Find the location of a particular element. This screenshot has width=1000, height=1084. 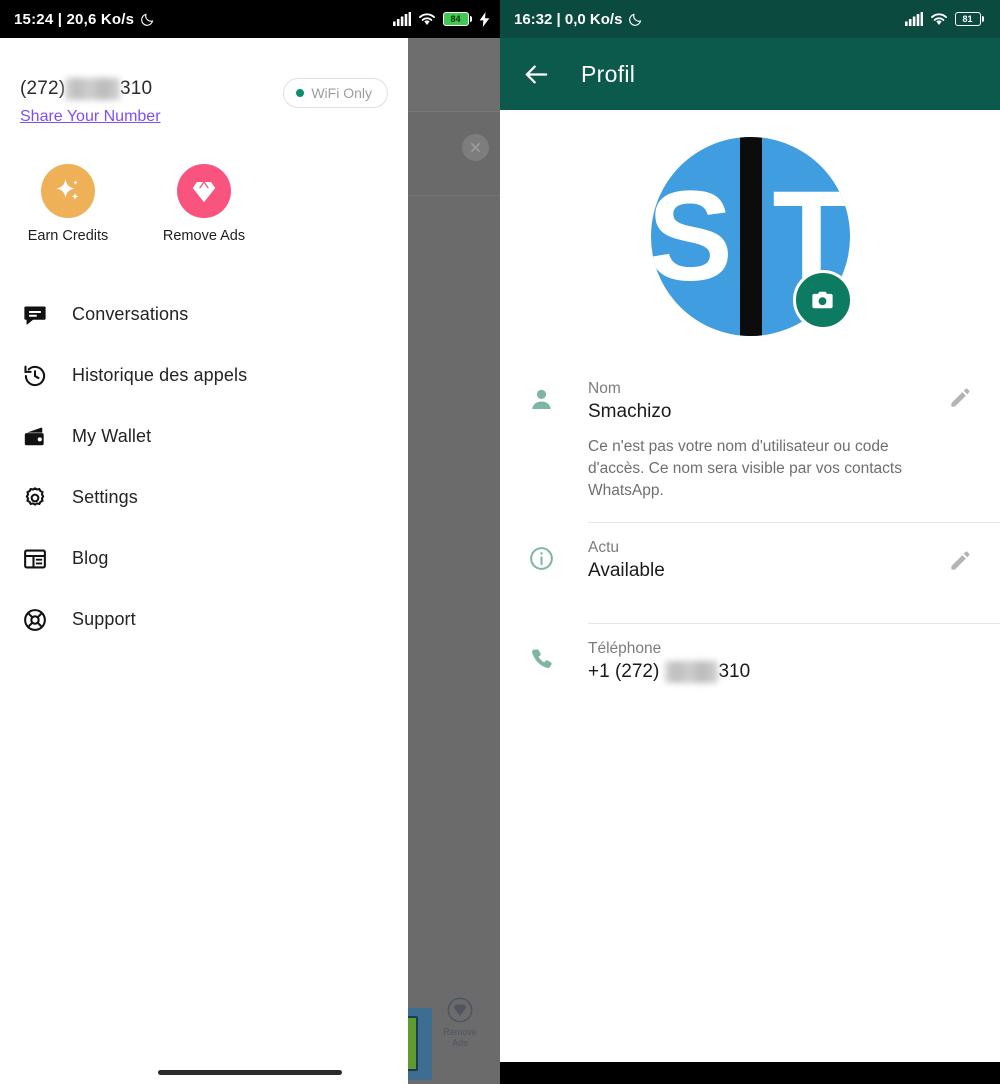

change-photo-button is located at coordinates (822, 300).